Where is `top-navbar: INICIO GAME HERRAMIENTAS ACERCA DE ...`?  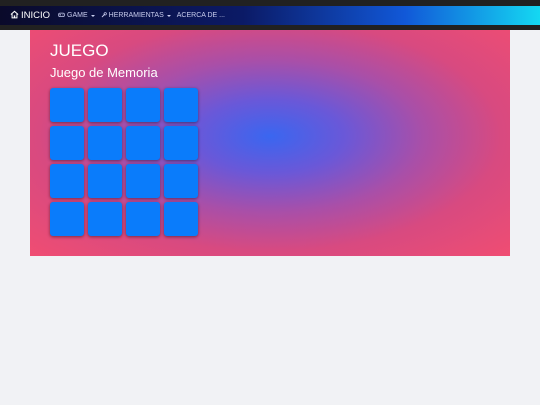
top-navbar: INICIO GAME HERRAMIENTAS ACERCA DE ... is located at coordinates (270, 15).